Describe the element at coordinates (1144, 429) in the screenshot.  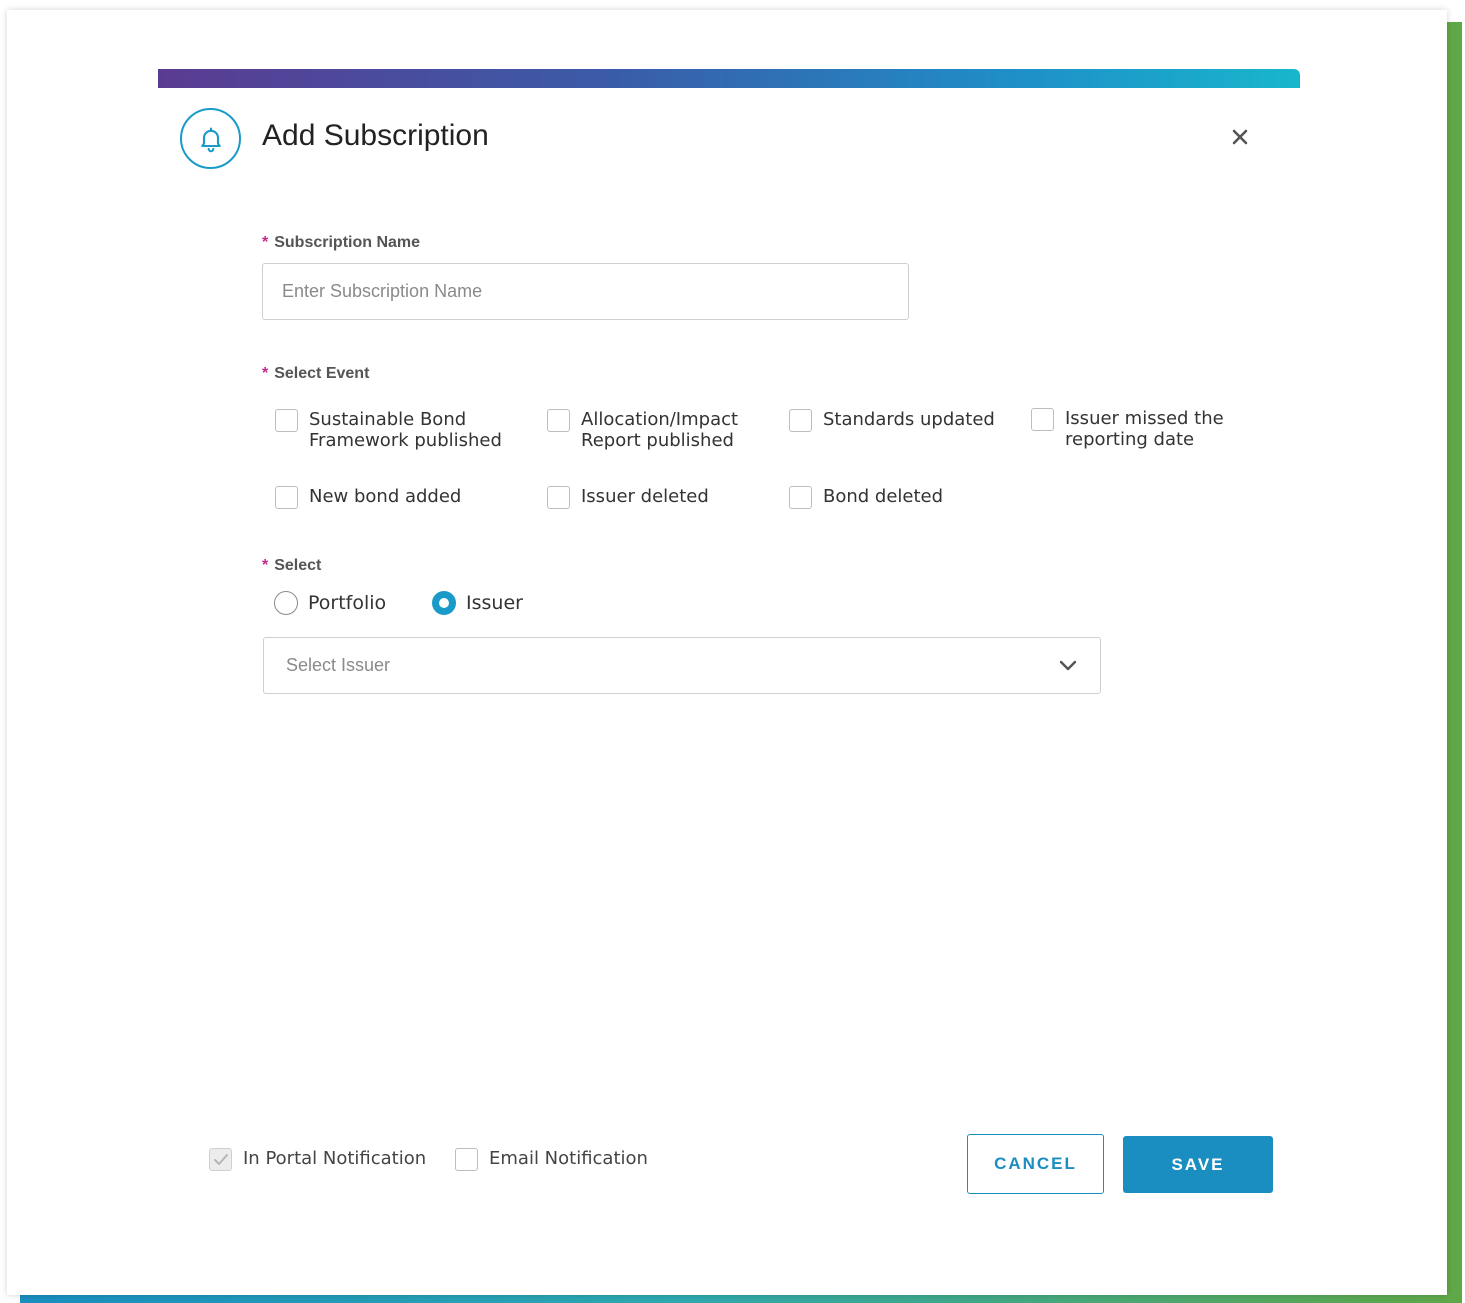
I see `checkbox-label: Issuer missed the reporting date` at that location.